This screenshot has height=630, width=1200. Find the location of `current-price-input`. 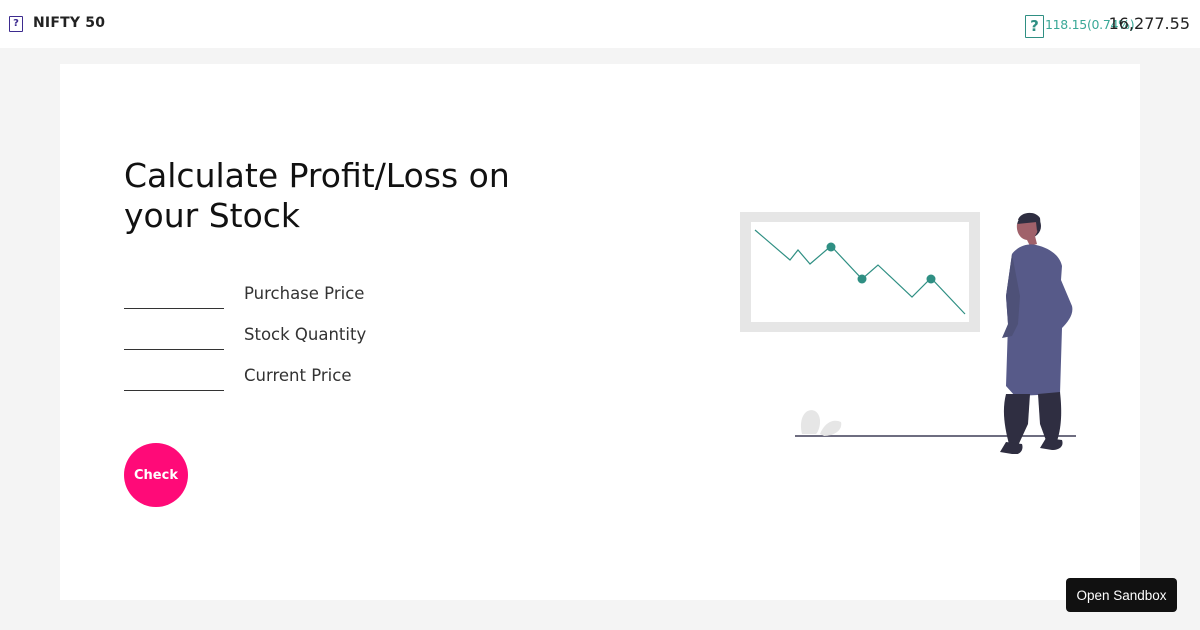

current-price-input is located at coordinates (174, 376).